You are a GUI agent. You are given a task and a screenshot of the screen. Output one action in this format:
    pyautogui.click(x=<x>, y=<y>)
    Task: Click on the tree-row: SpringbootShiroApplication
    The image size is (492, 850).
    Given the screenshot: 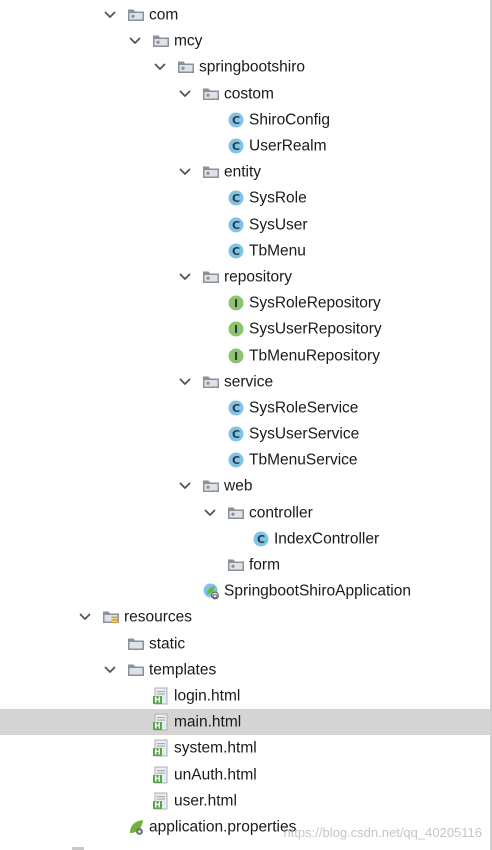 What is the action you would take?
    pyautogui.click(x=245, y=591)
    